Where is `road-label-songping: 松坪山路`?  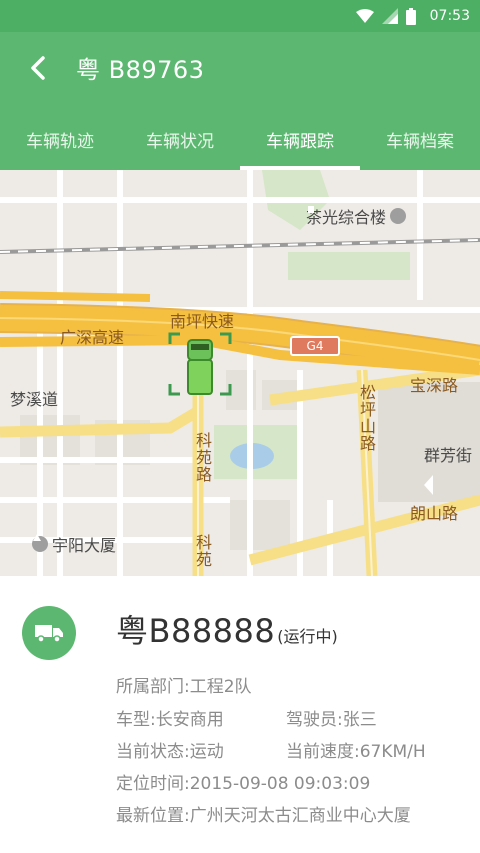
road-label-songping: 松坪山路 is located at coordinates (366, 418).